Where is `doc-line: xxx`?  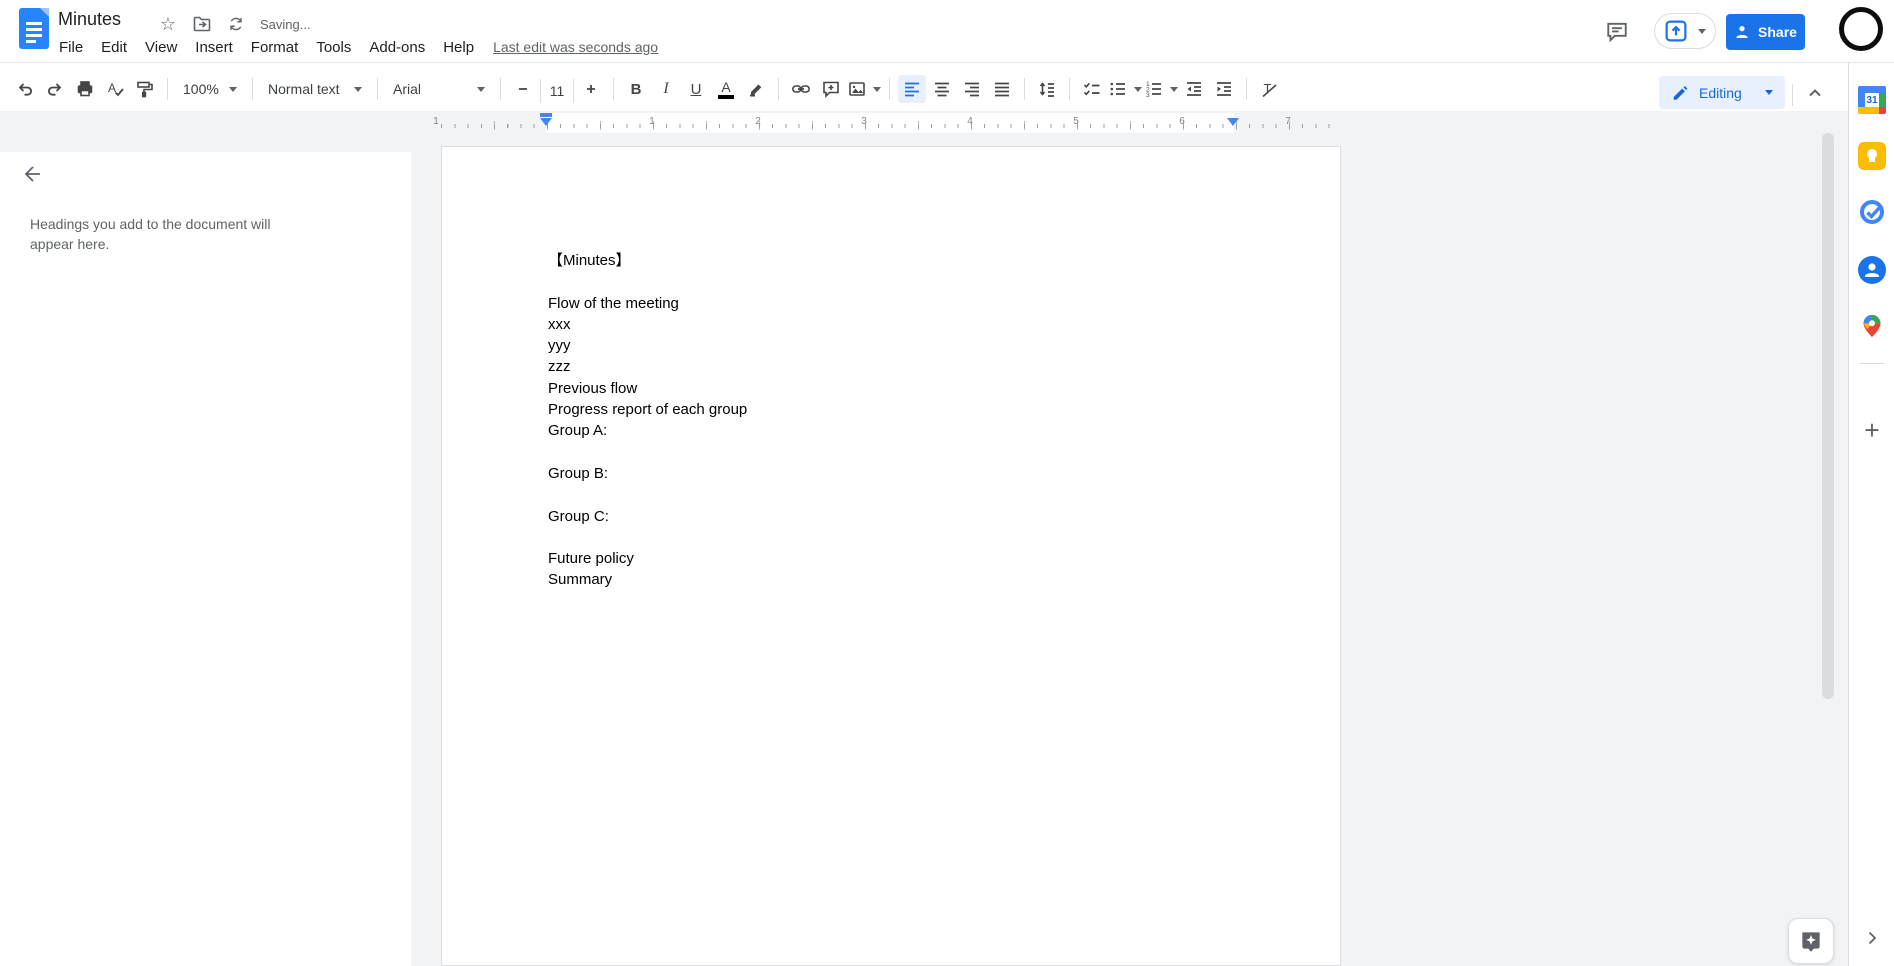
doc-line: xxx is located at coordinates (904, 324).